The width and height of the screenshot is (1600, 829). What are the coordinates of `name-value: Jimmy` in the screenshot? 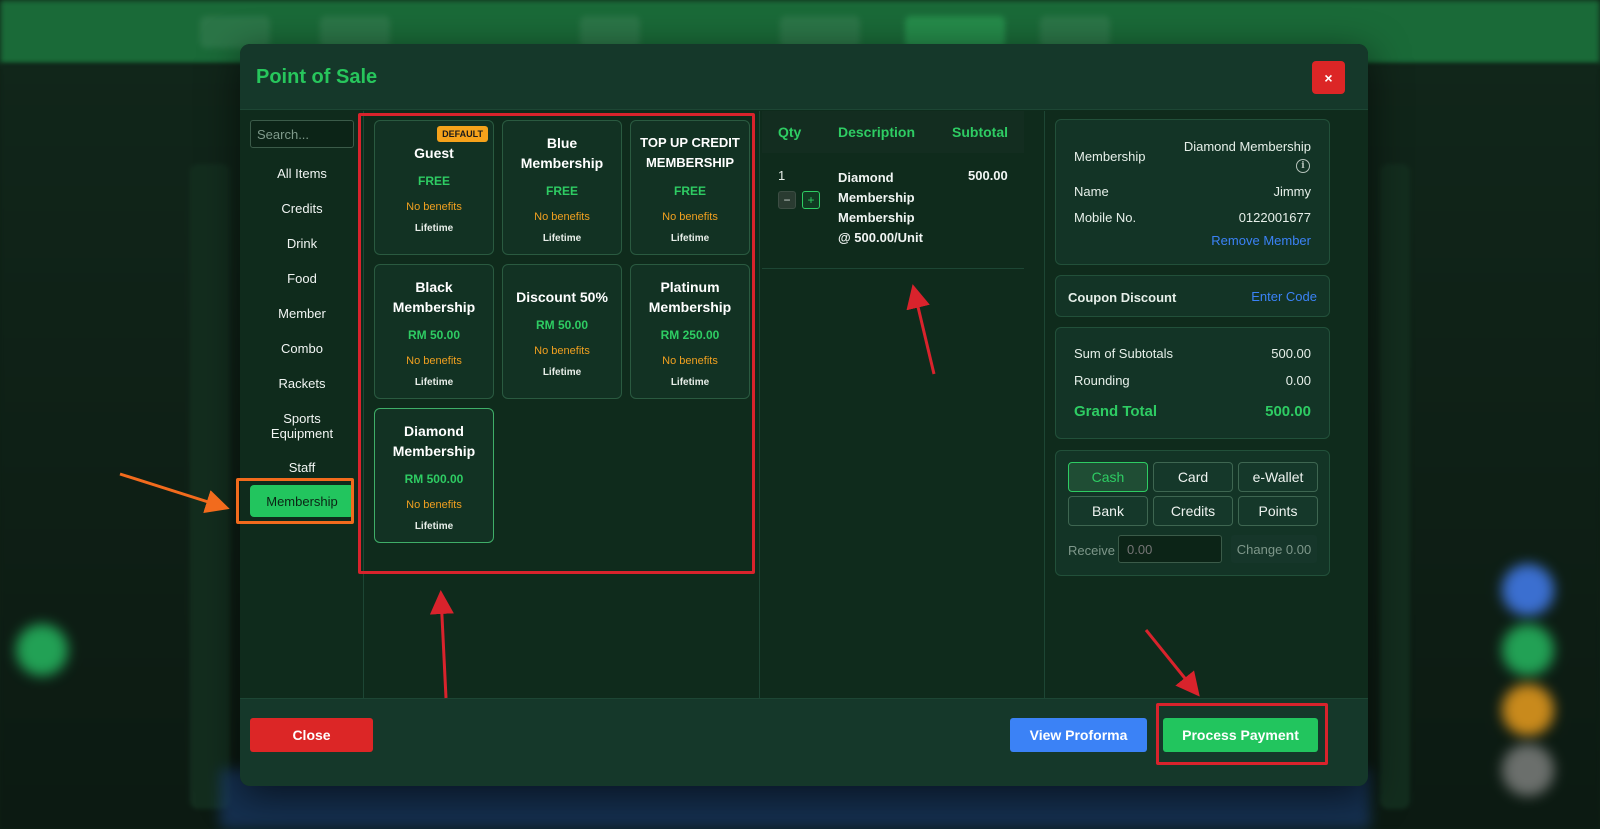 It's located at (1292, 191).